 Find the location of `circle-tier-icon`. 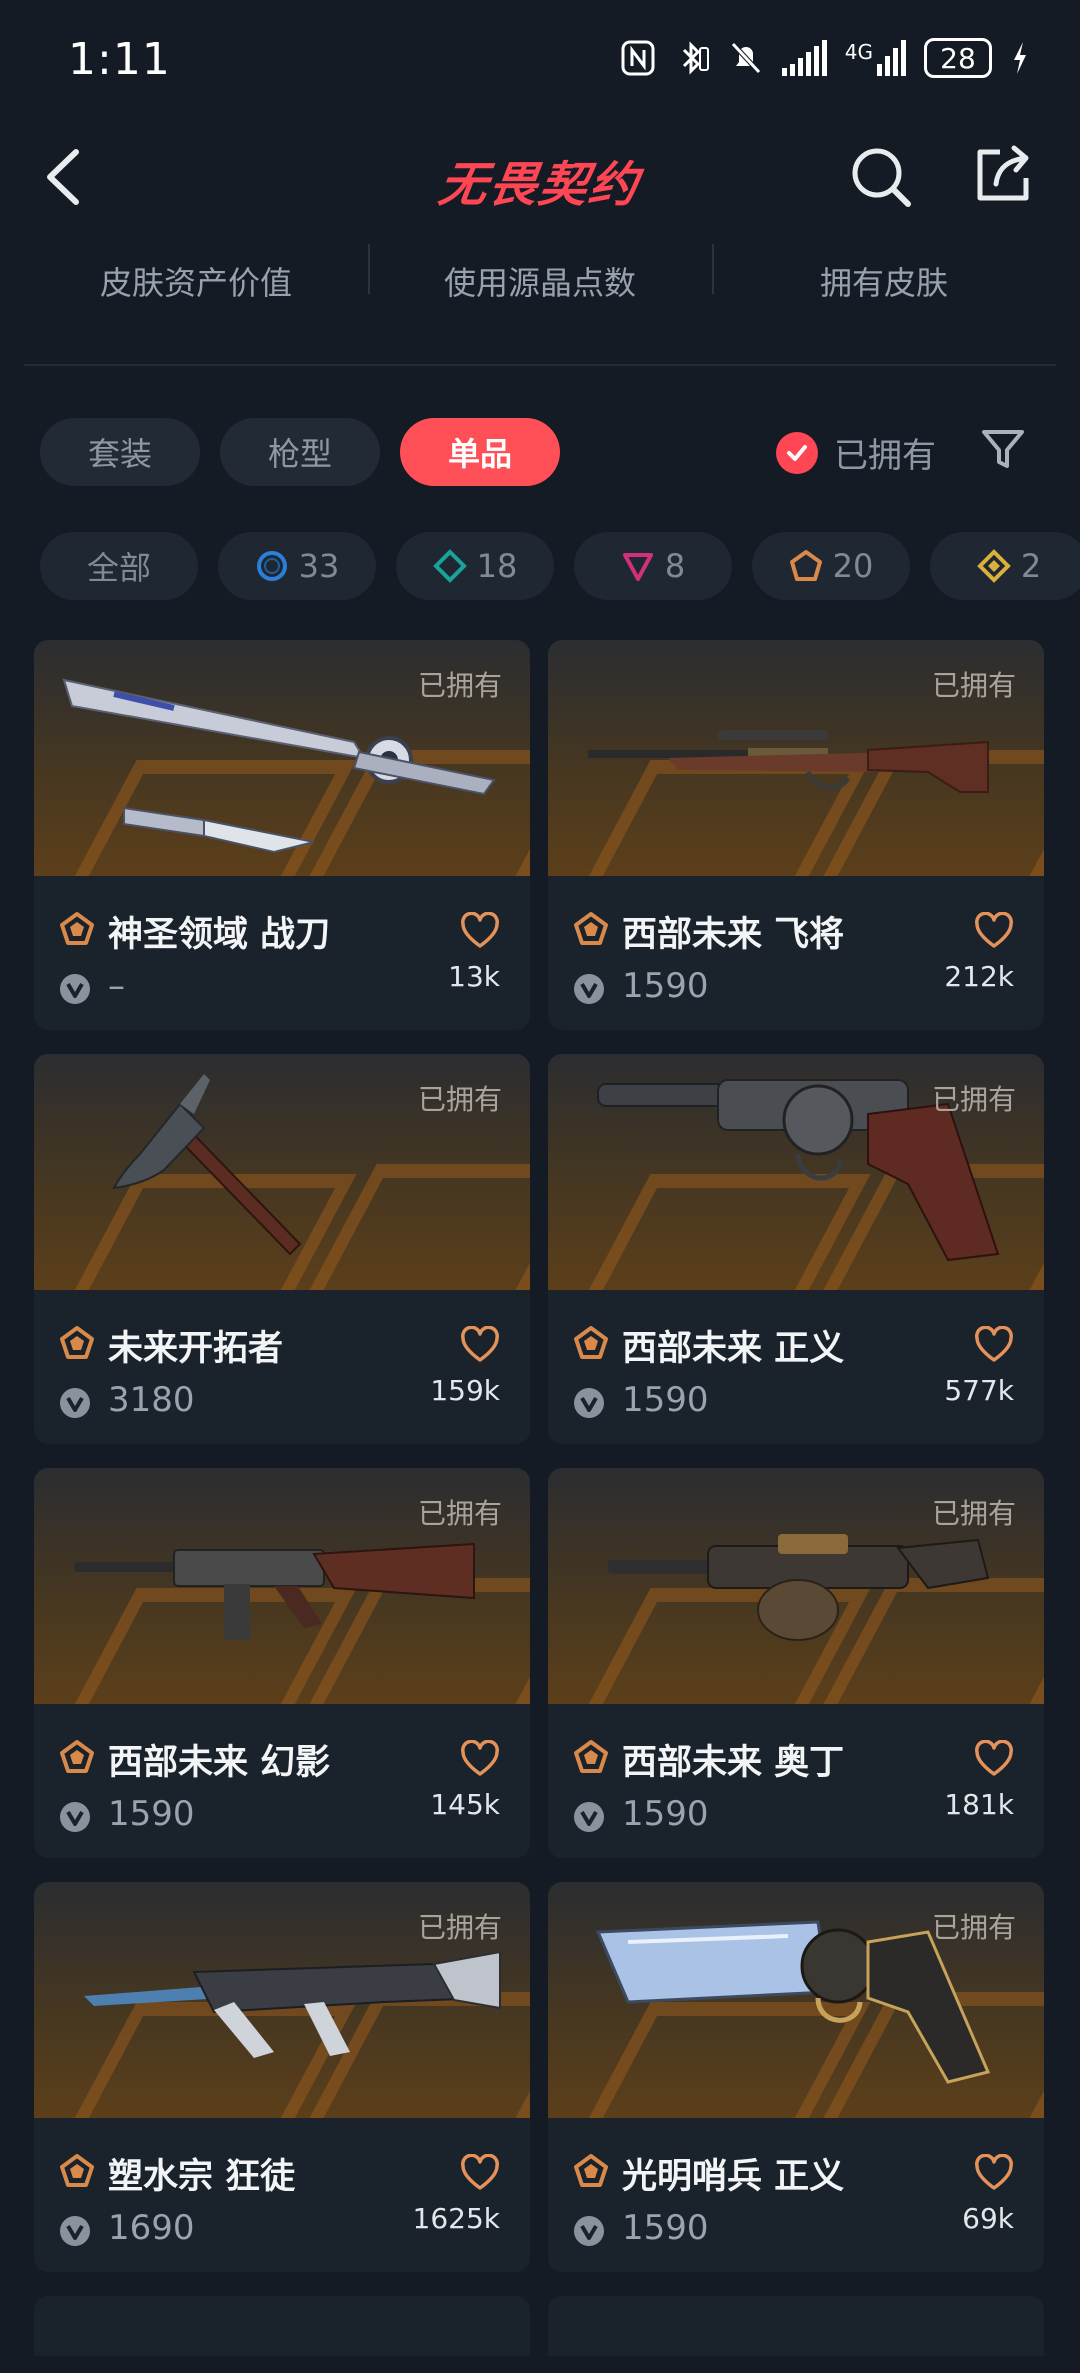

circle-tier-icon is located at coordinates (271, 566).